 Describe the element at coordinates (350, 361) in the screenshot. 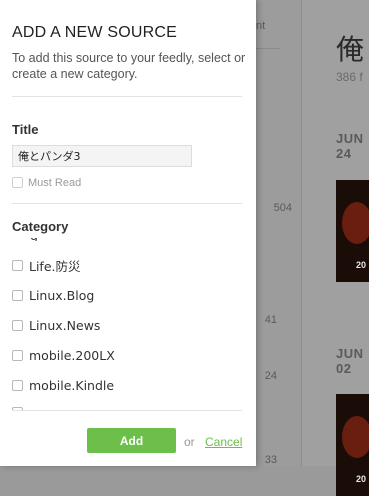

I see `background-date: JUN 02` at that location.